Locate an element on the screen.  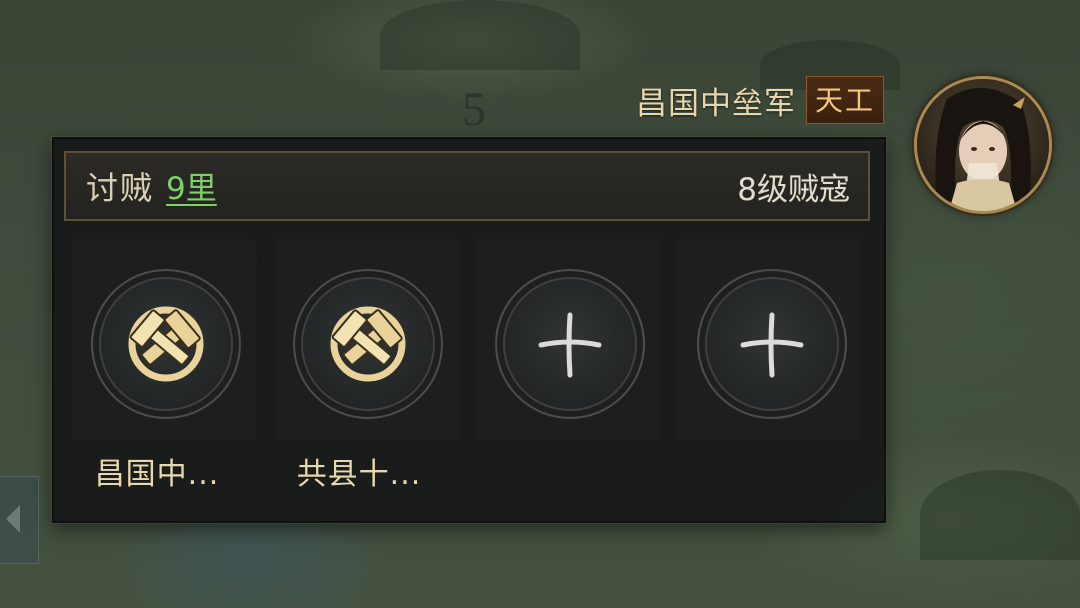
march-status-bar: 讨贼 9里 8级贼寇 is located at coordinates (467, 186).